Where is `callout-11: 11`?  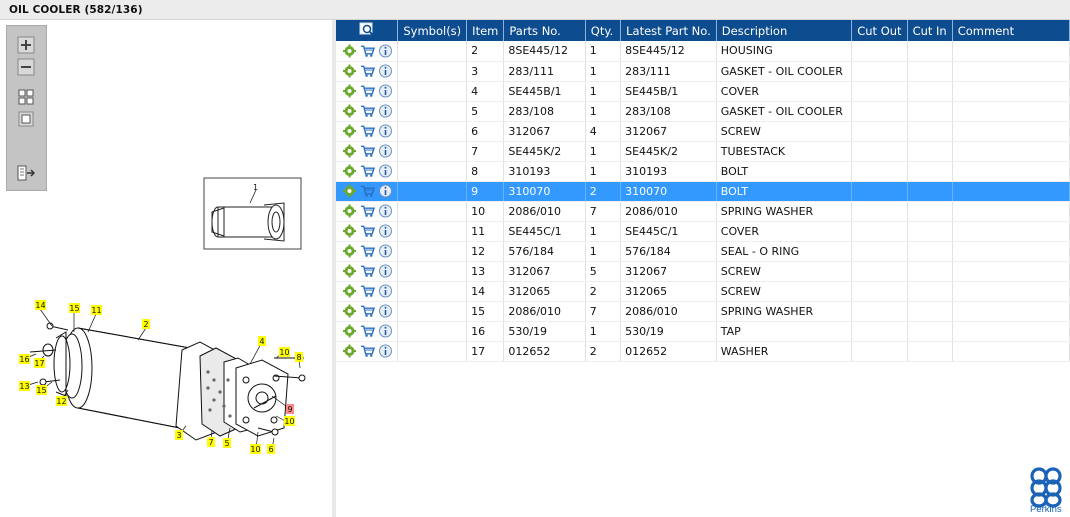
callout-11: 11 is located at coordinates (96, 310).